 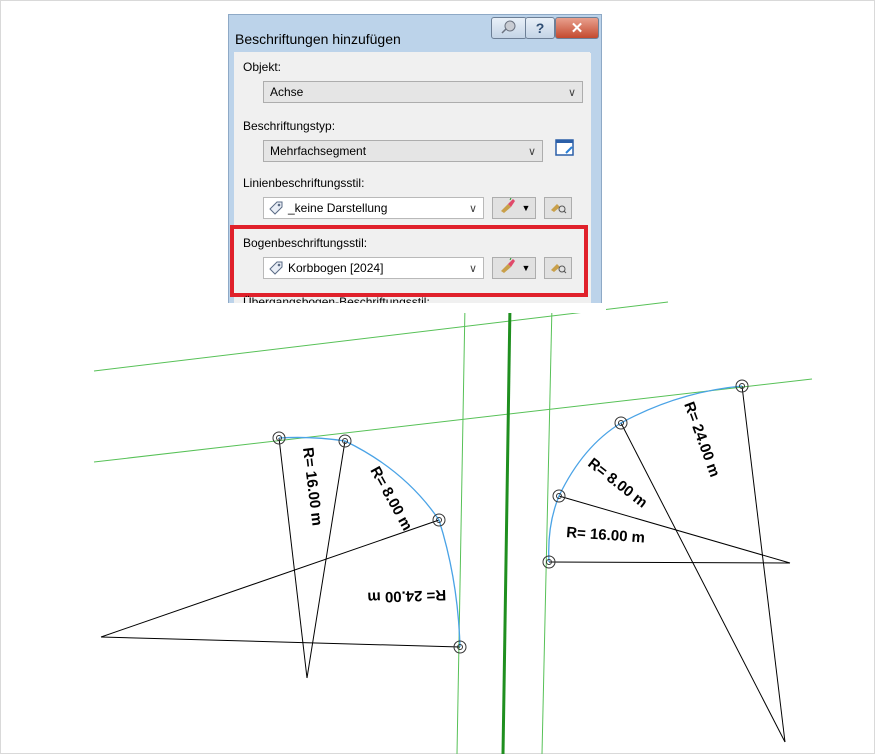 What do you see at coordinates (416, 308) in the screenshot?
I see `dialog-cutoff` at bounding box center [416, 308].